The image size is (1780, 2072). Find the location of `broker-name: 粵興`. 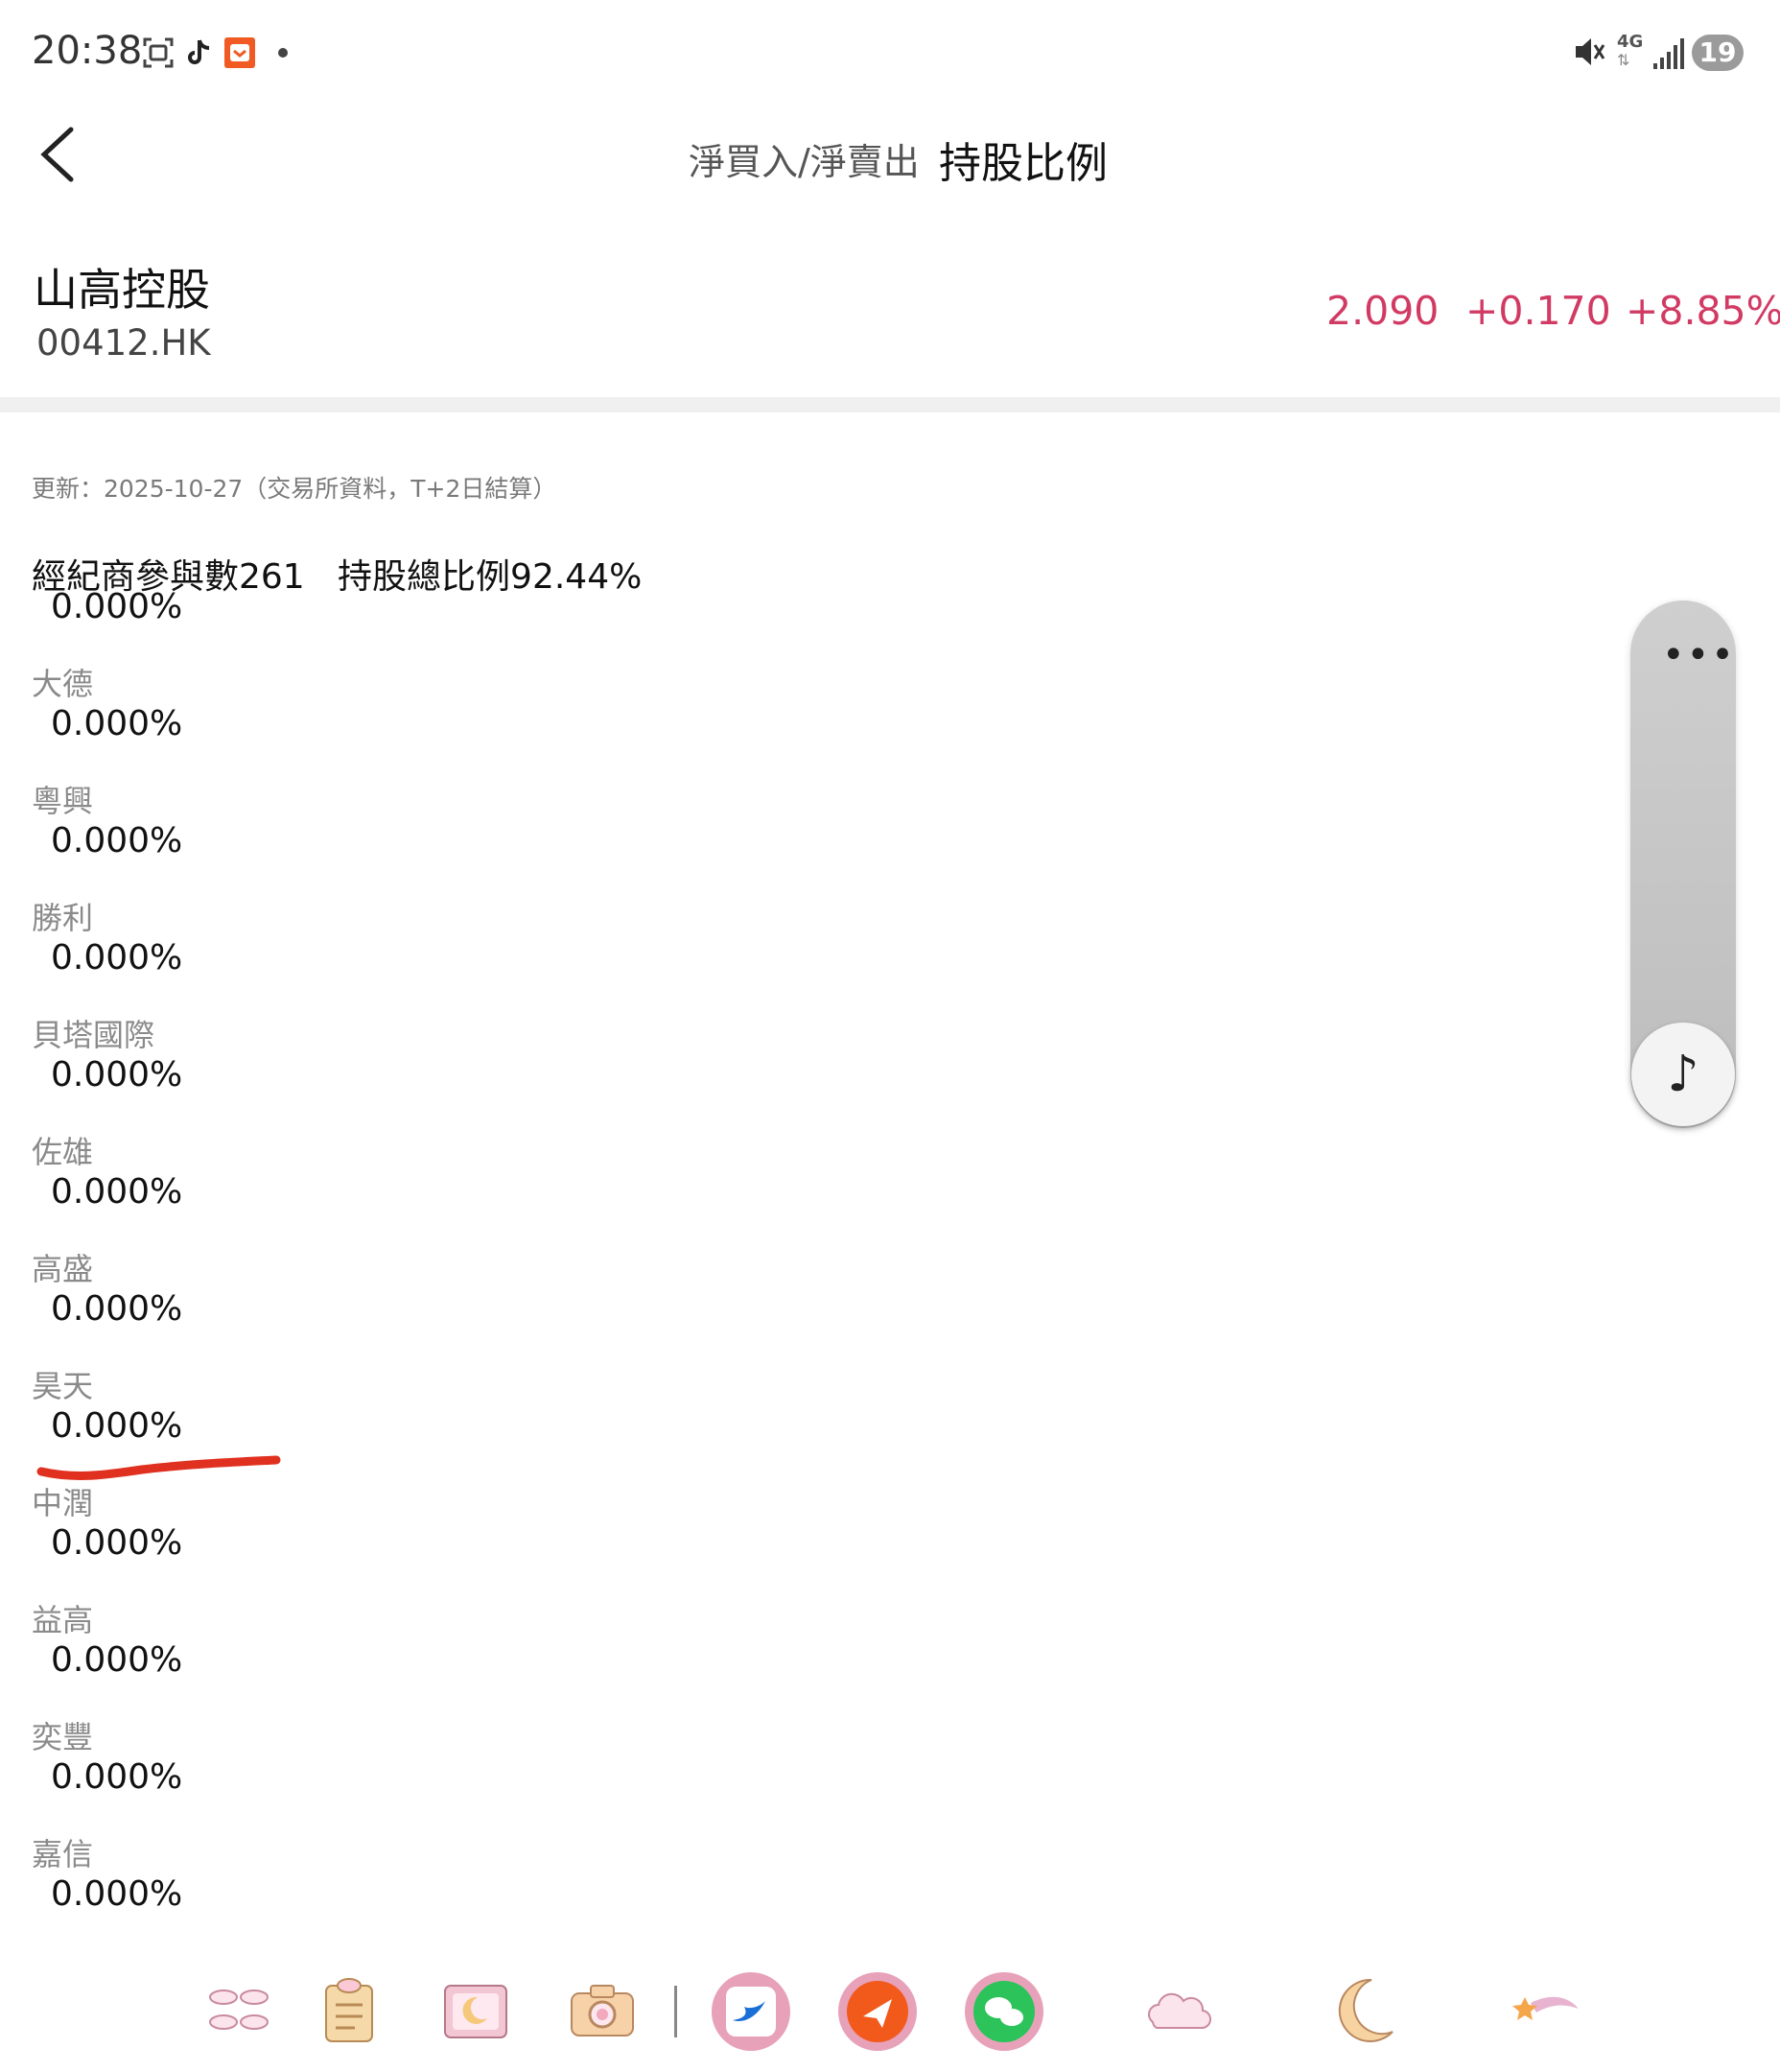

broker-name: 粵興 is located at coordinates (63, 801).